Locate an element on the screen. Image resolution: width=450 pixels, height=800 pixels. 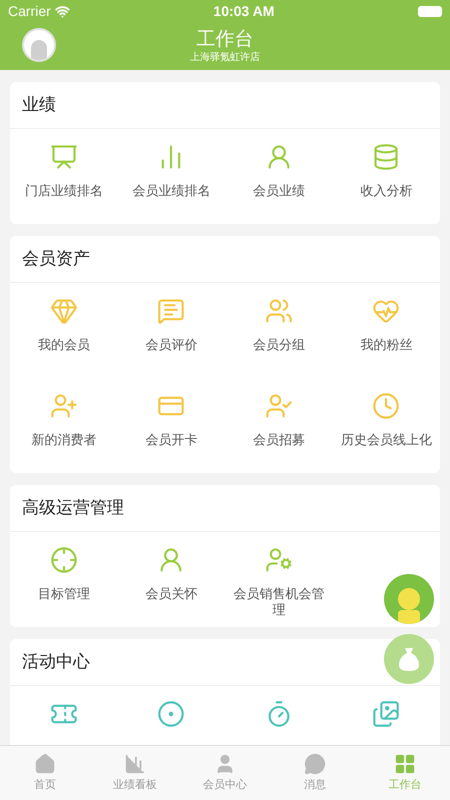
item-label: 会员关怀 is located at coordinates (171, 594).